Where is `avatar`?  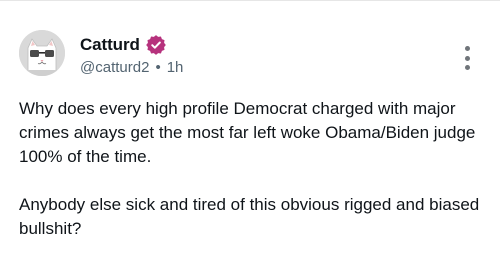 avatar is located at coordinates (42, 53).